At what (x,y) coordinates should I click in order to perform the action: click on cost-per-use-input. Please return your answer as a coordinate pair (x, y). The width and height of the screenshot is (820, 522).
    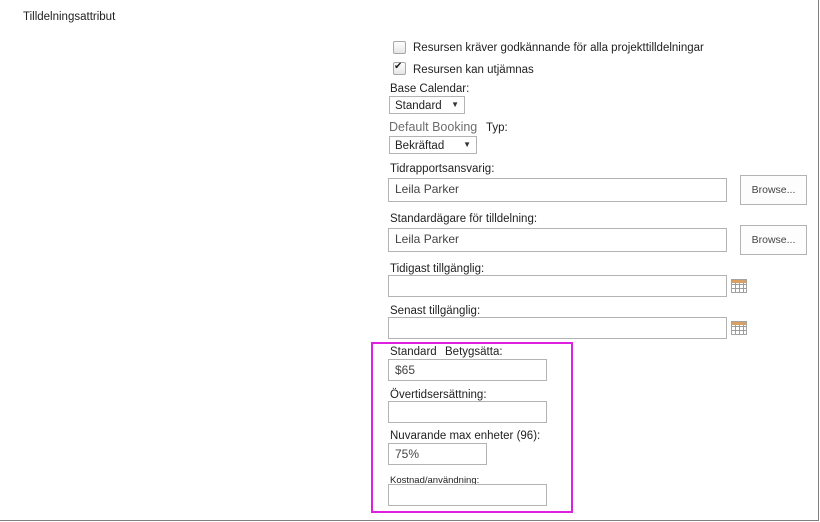
    Looking at the image, I should click on (467, 495).